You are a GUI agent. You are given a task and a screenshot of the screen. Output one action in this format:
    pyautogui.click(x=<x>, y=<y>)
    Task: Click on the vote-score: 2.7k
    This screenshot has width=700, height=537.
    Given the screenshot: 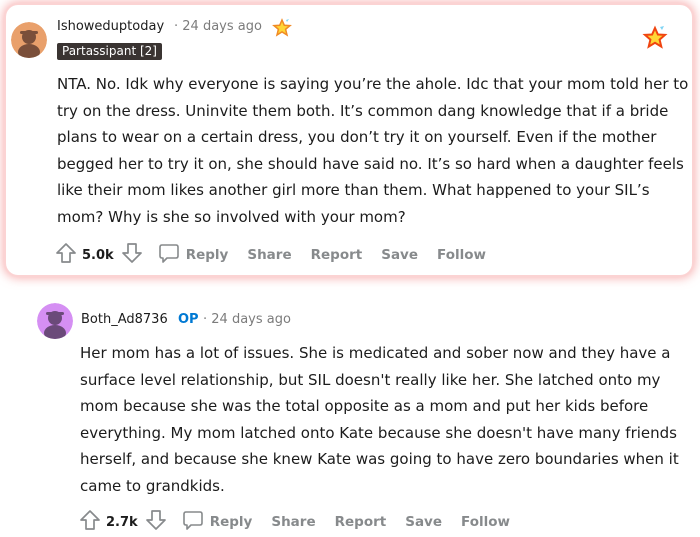 What is the action you would take?
    pyautogui.click(x=122, y=522)
    